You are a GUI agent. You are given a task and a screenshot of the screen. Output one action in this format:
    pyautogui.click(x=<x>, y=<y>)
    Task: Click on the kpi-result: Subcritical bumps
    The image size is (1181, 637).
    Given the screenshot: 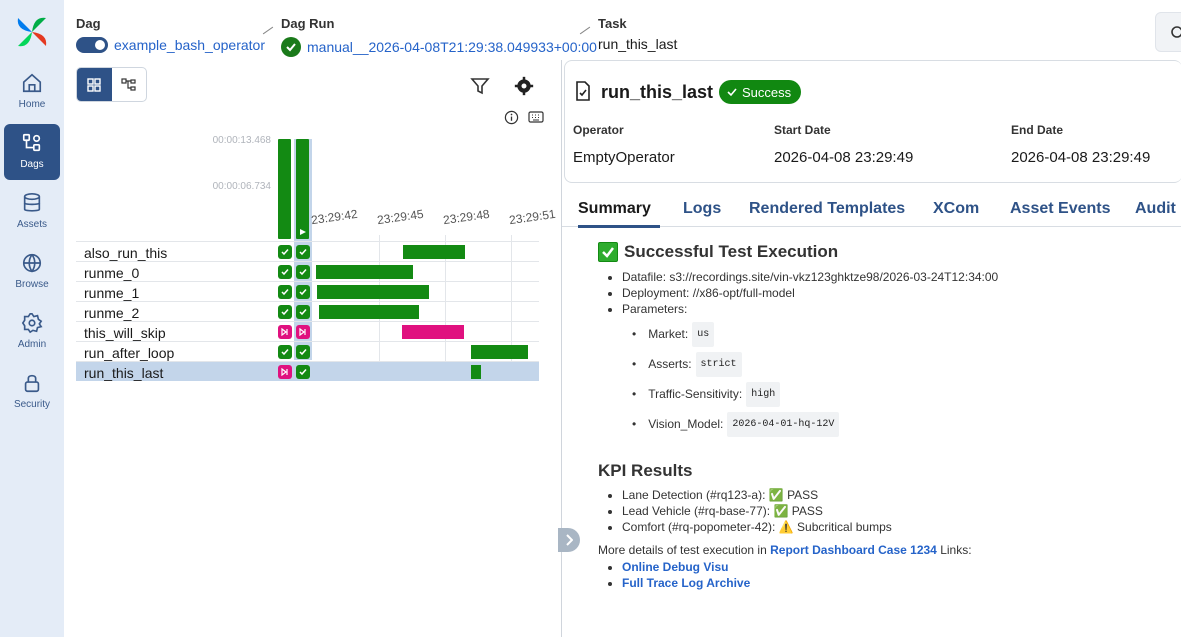 What is the action you would take?
    pyautogui.click(x=844, y=527)
    